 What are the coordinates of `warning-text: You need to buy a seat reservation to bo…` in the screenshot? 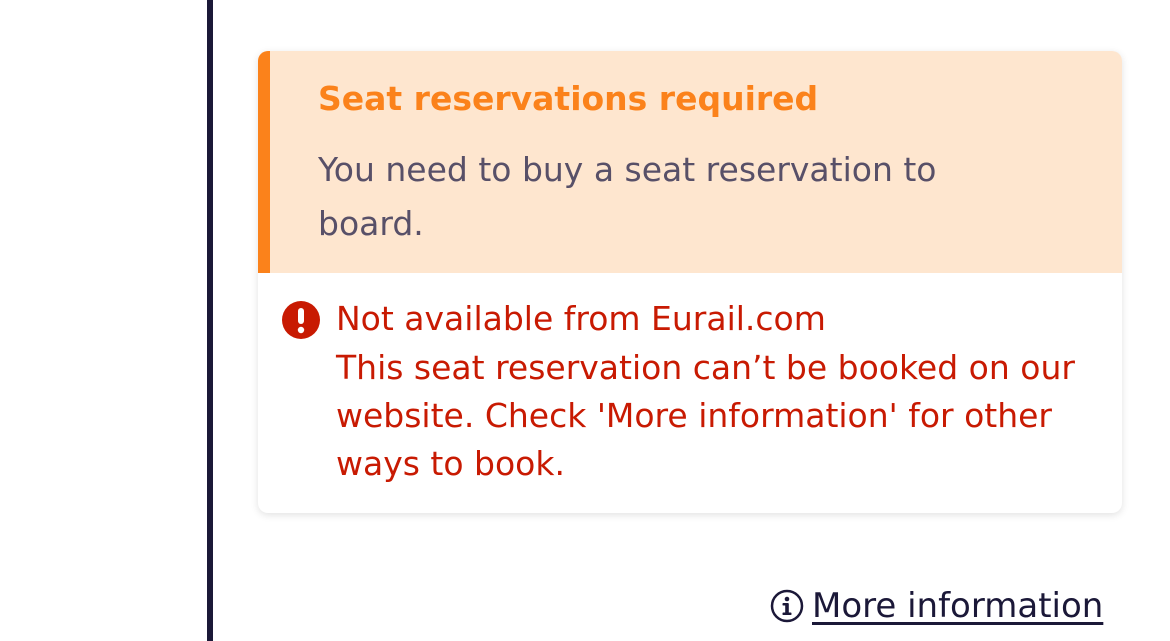 It's located at (627, 196).